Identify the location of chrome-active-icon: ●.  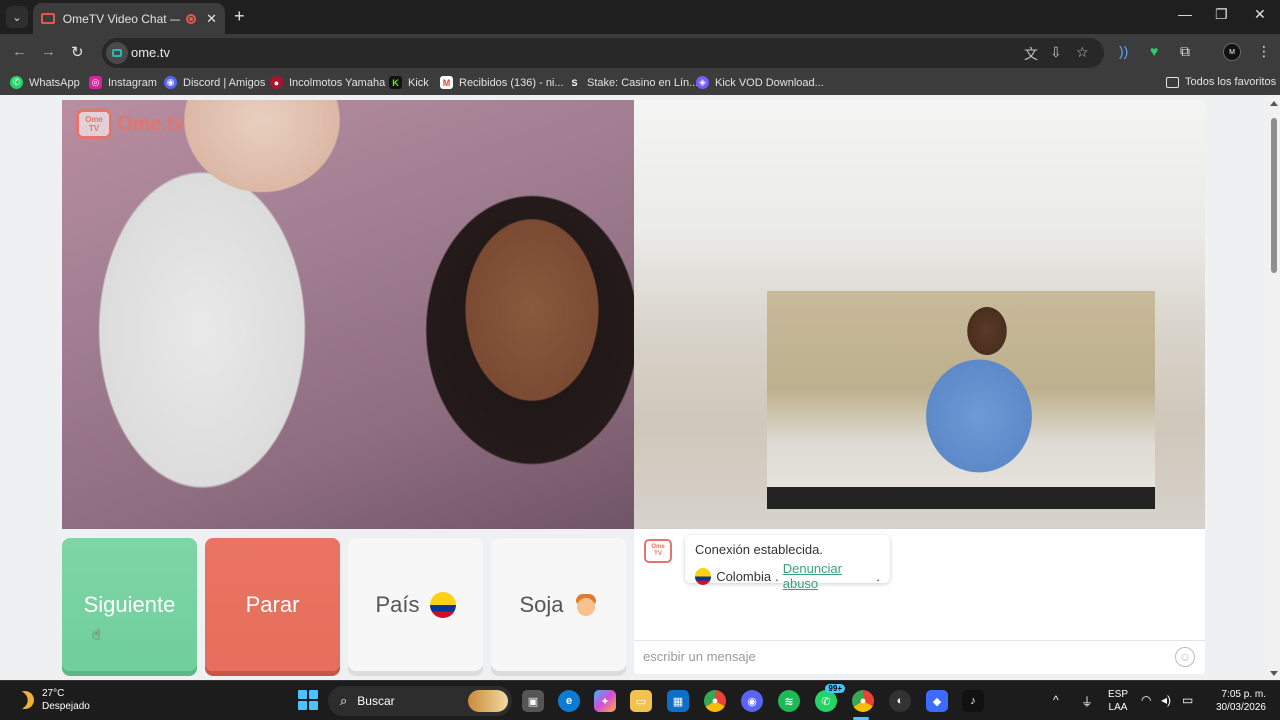
(863, 701).